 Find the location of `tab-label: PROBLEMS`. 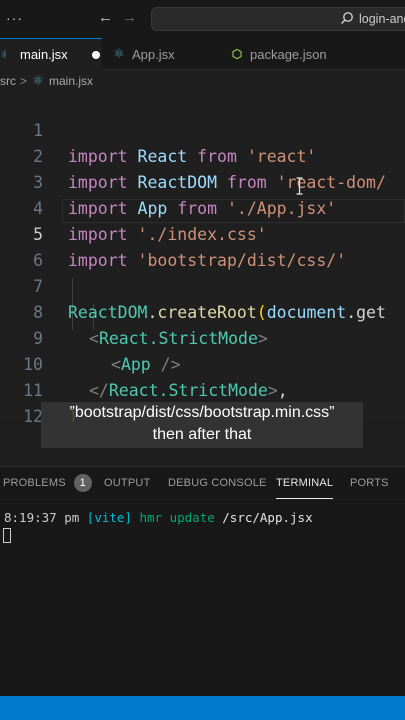

tab-label: PROBLEMS is located at coordinates (34, 483).